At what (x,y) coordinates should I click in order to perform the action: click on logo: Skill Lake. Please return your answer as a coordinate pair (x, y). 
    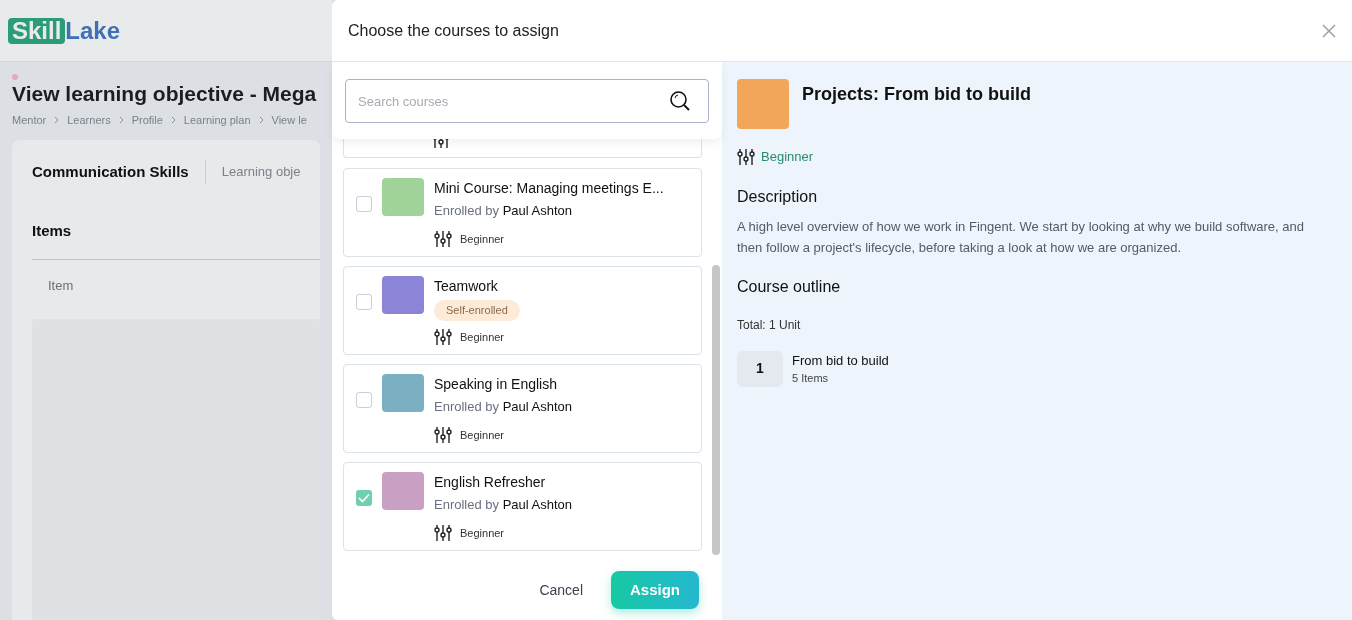
    Looking at the image, I should click on (64, 30).